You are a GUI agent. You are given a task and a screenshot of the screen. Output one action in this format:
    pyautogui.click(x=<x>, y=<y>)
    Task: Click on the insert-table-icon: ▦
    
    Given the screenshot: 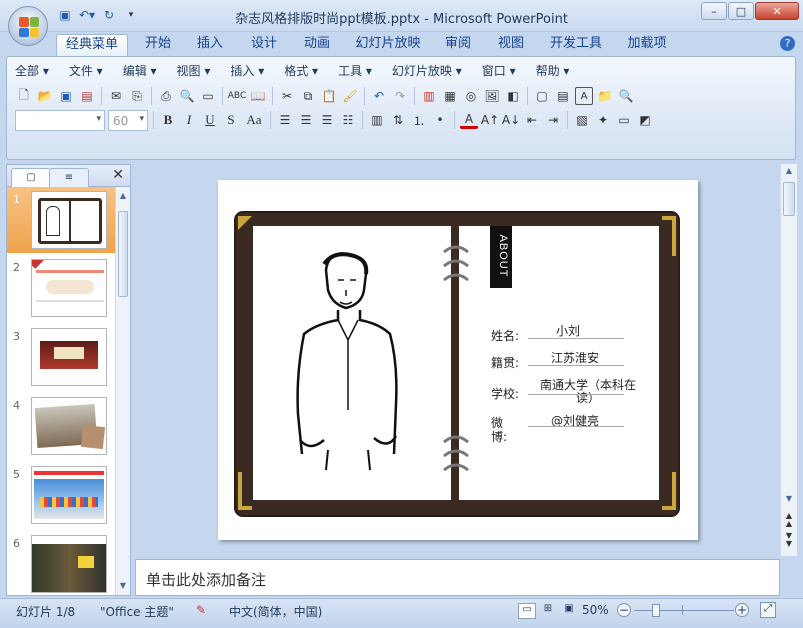 What is the action you would take?
    pyautogui.click(x=450, y=96)
    